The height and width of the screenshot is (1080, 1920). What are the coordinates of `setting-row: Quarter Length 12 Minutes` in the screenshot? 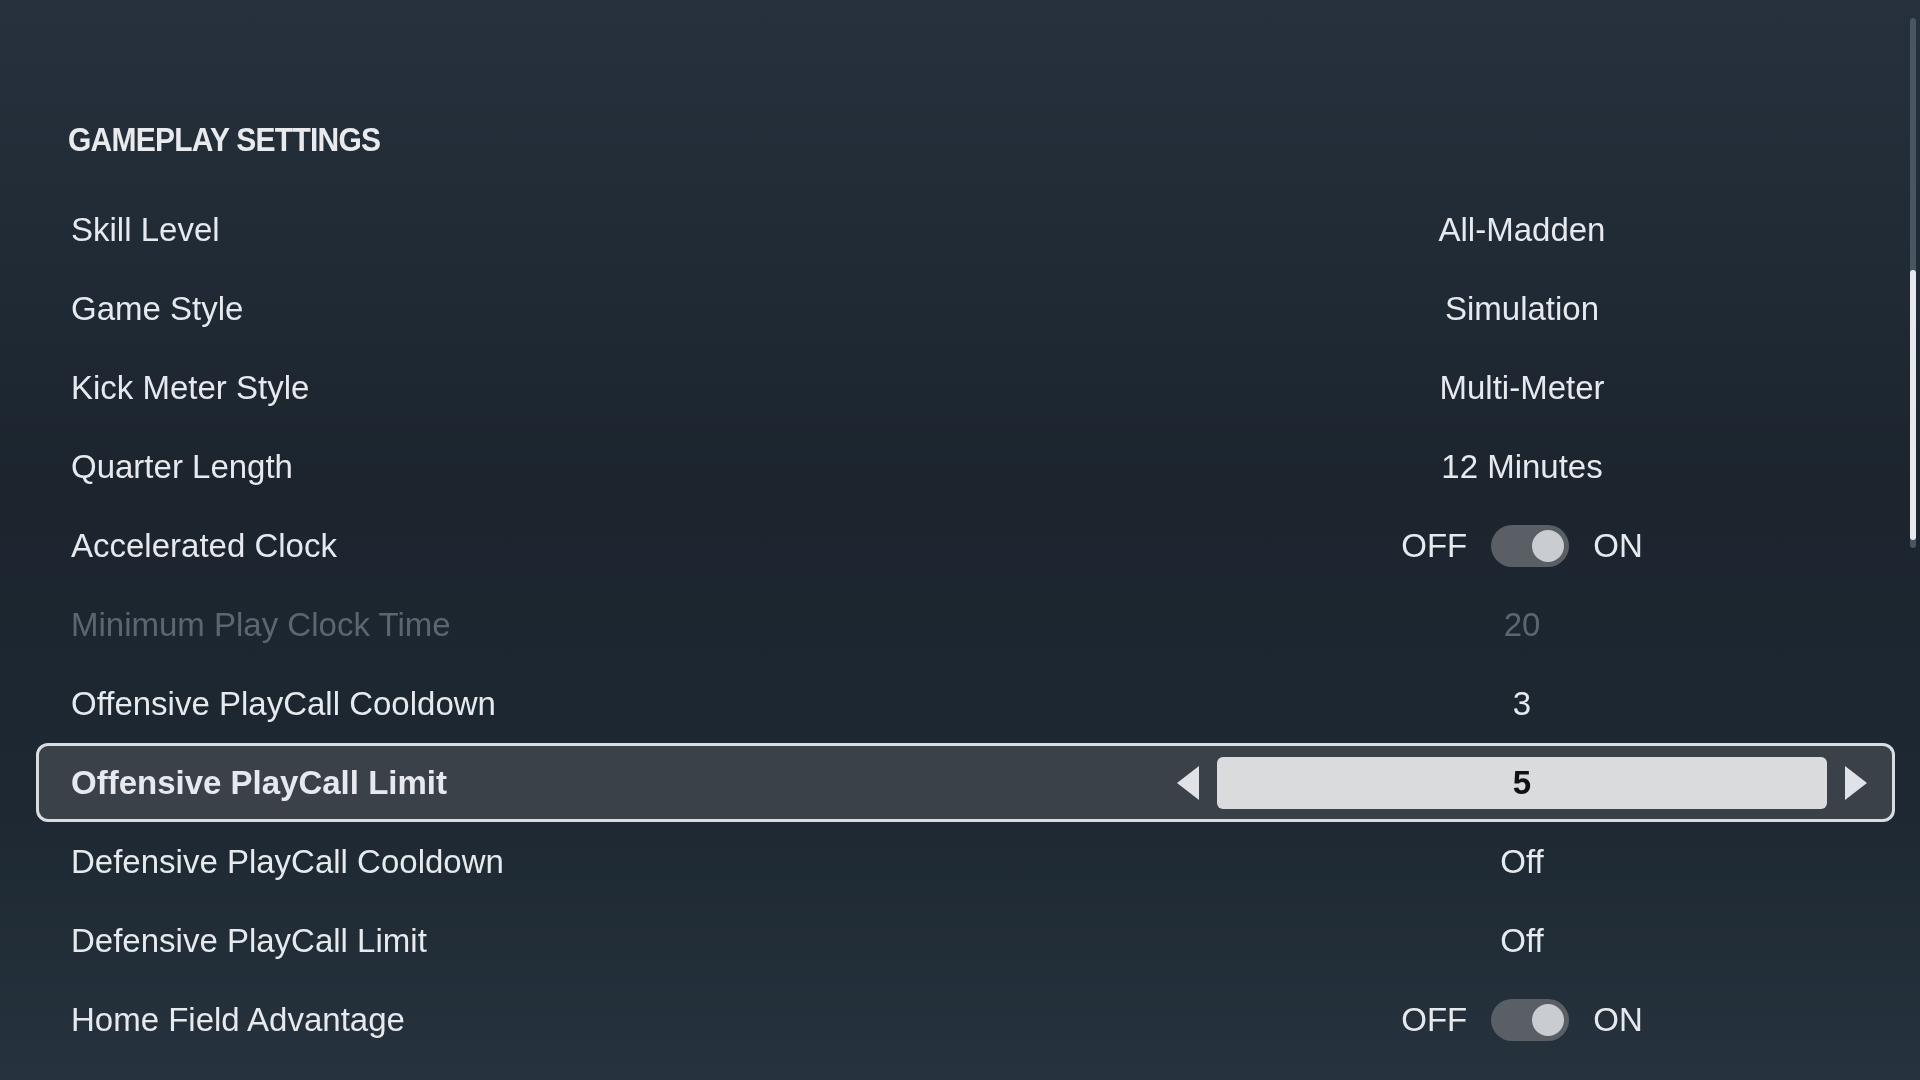 It's located at (965, 466).